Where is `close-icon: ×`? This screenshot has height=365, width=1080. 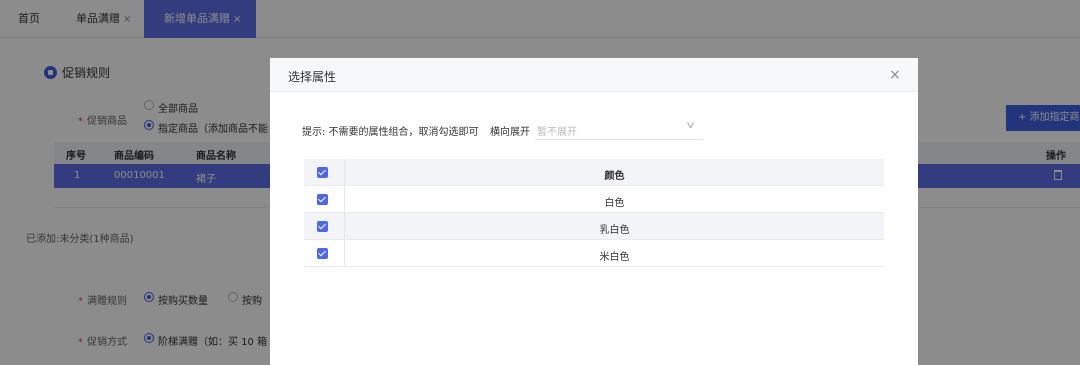 close-icon: × is located at coordinates (895, 75).